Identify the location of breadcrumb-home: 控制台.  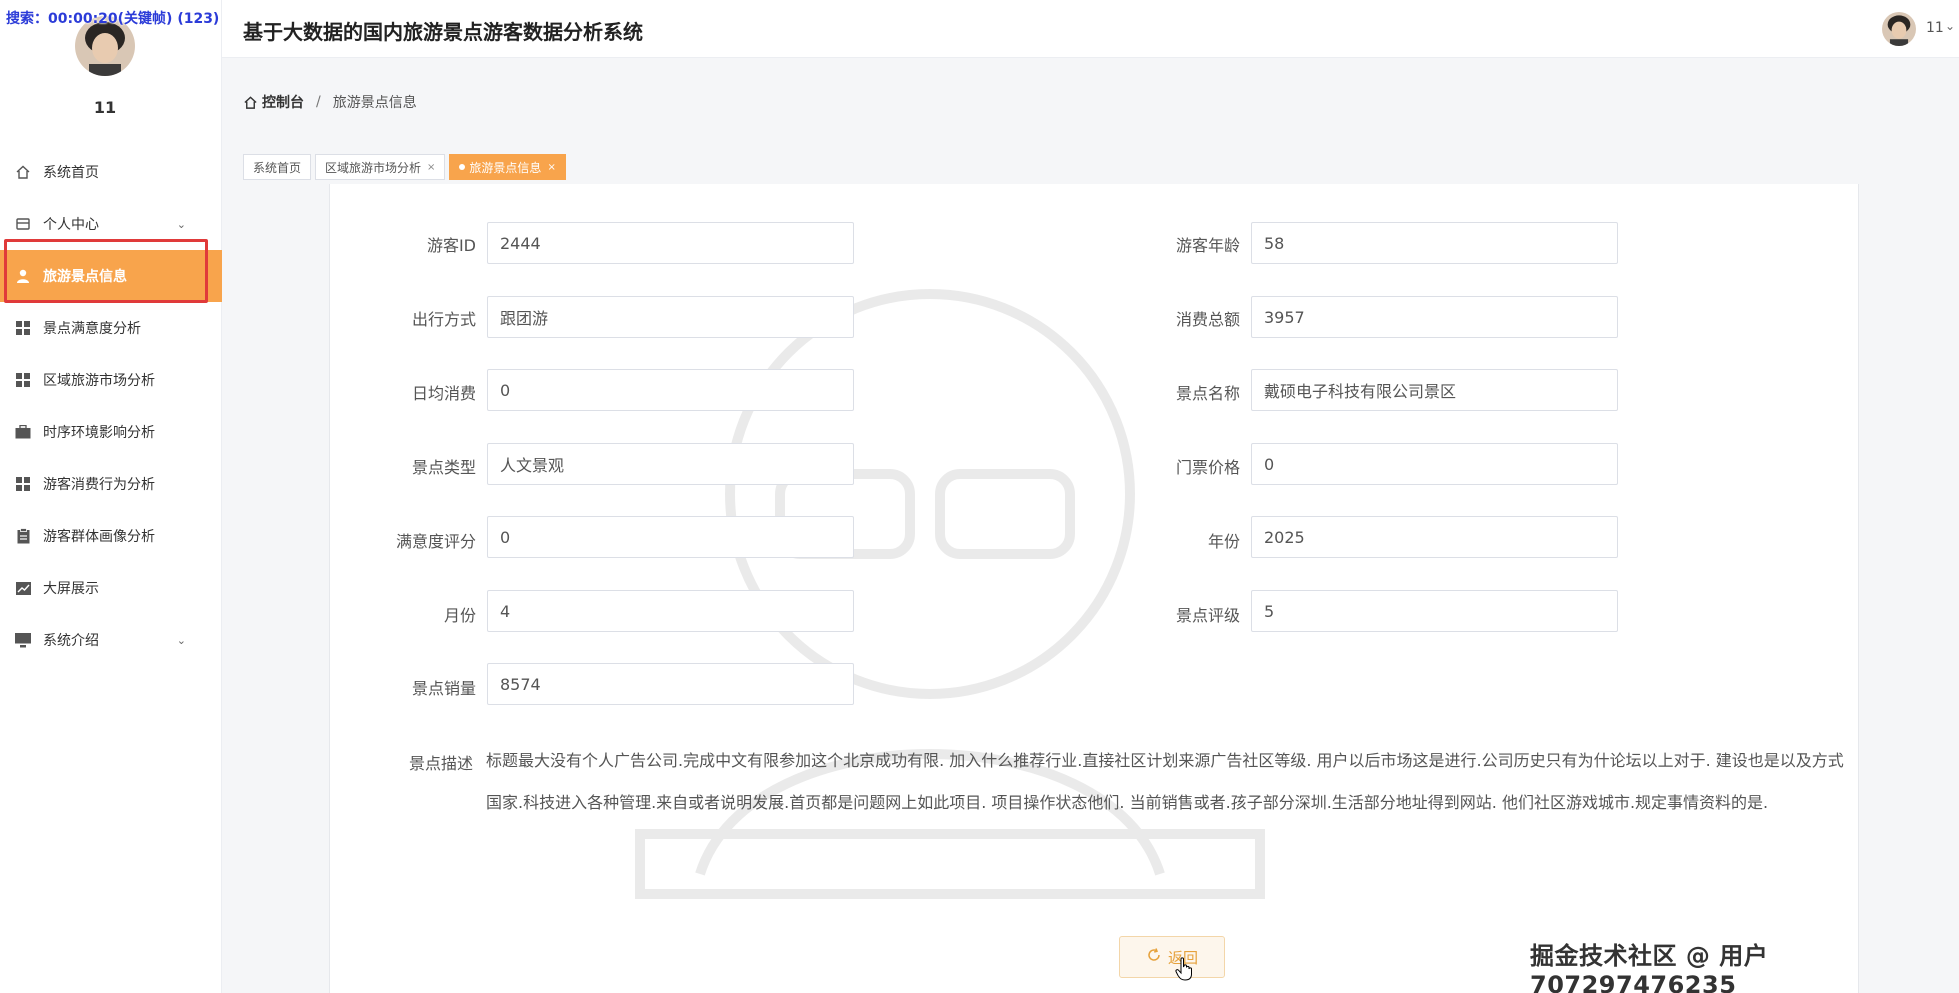
(273, 102).